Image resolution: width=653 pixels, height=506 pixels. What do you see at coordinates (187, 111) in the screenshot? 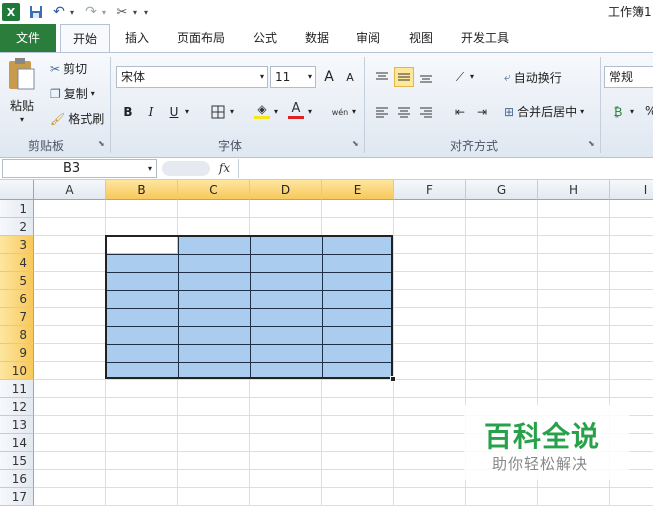
I see `underline-dropdown-icon: ▾` at bounding box center [187, 111].